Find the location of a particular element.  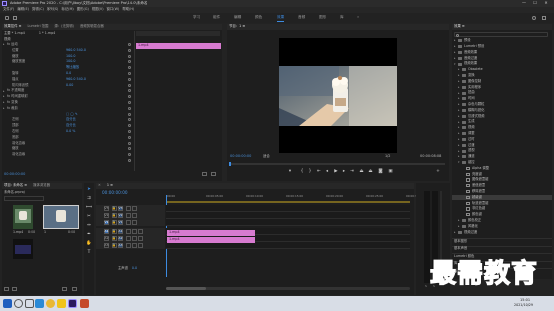

mark-in-icon: { is located at coordinates (302, 172).